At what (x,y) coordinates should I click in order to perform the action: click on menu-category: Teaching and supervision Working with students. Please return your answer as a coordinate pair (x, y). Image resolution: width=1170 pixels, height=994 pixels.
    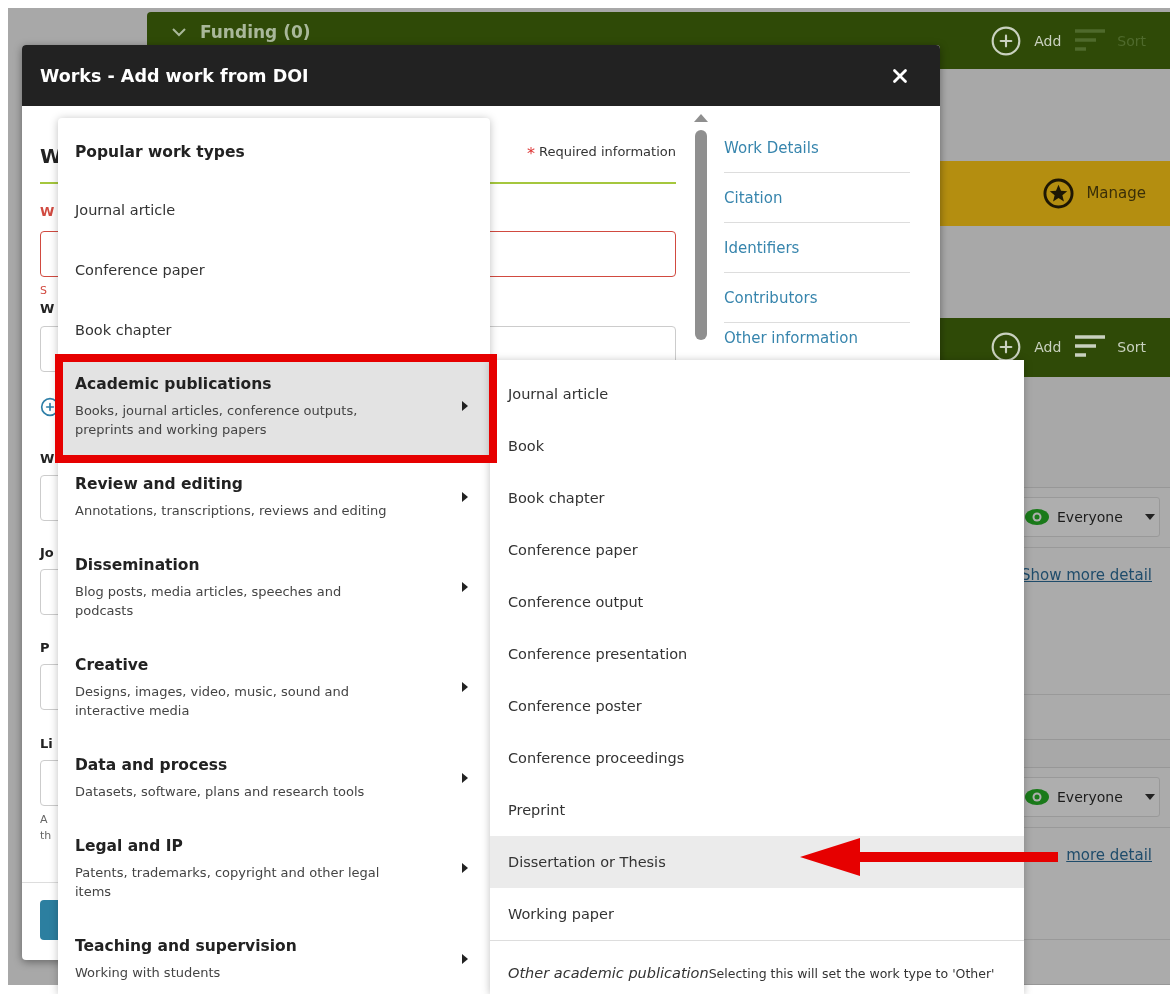
    Looking at the image, I should click on (274, 958).